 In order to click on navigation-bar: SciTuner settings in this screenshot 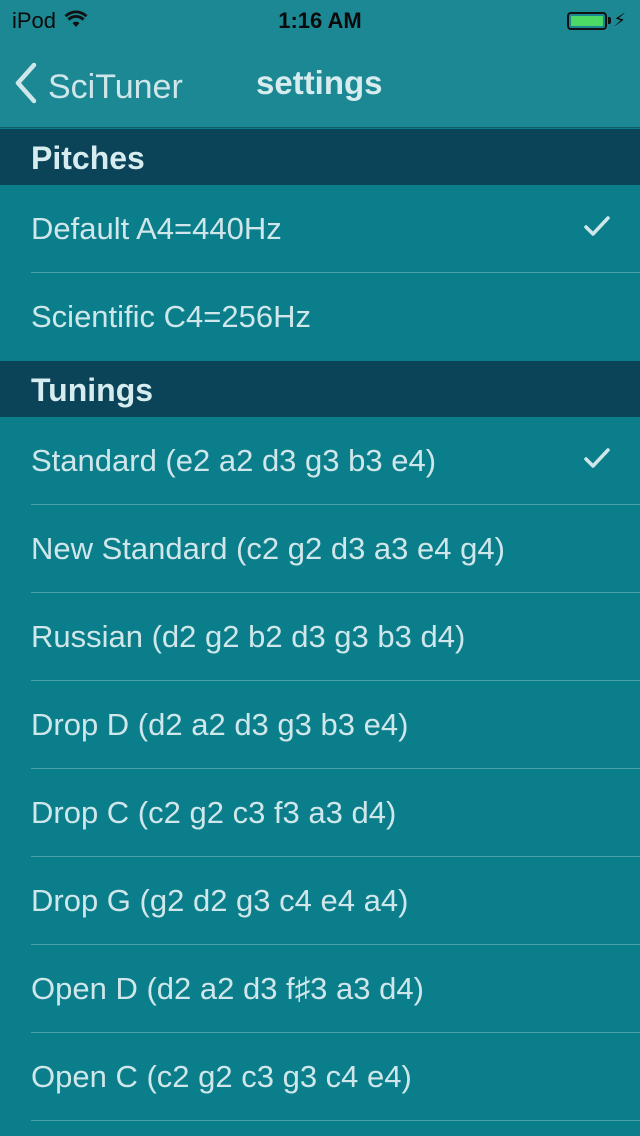, I will do `click(320, 84)`.